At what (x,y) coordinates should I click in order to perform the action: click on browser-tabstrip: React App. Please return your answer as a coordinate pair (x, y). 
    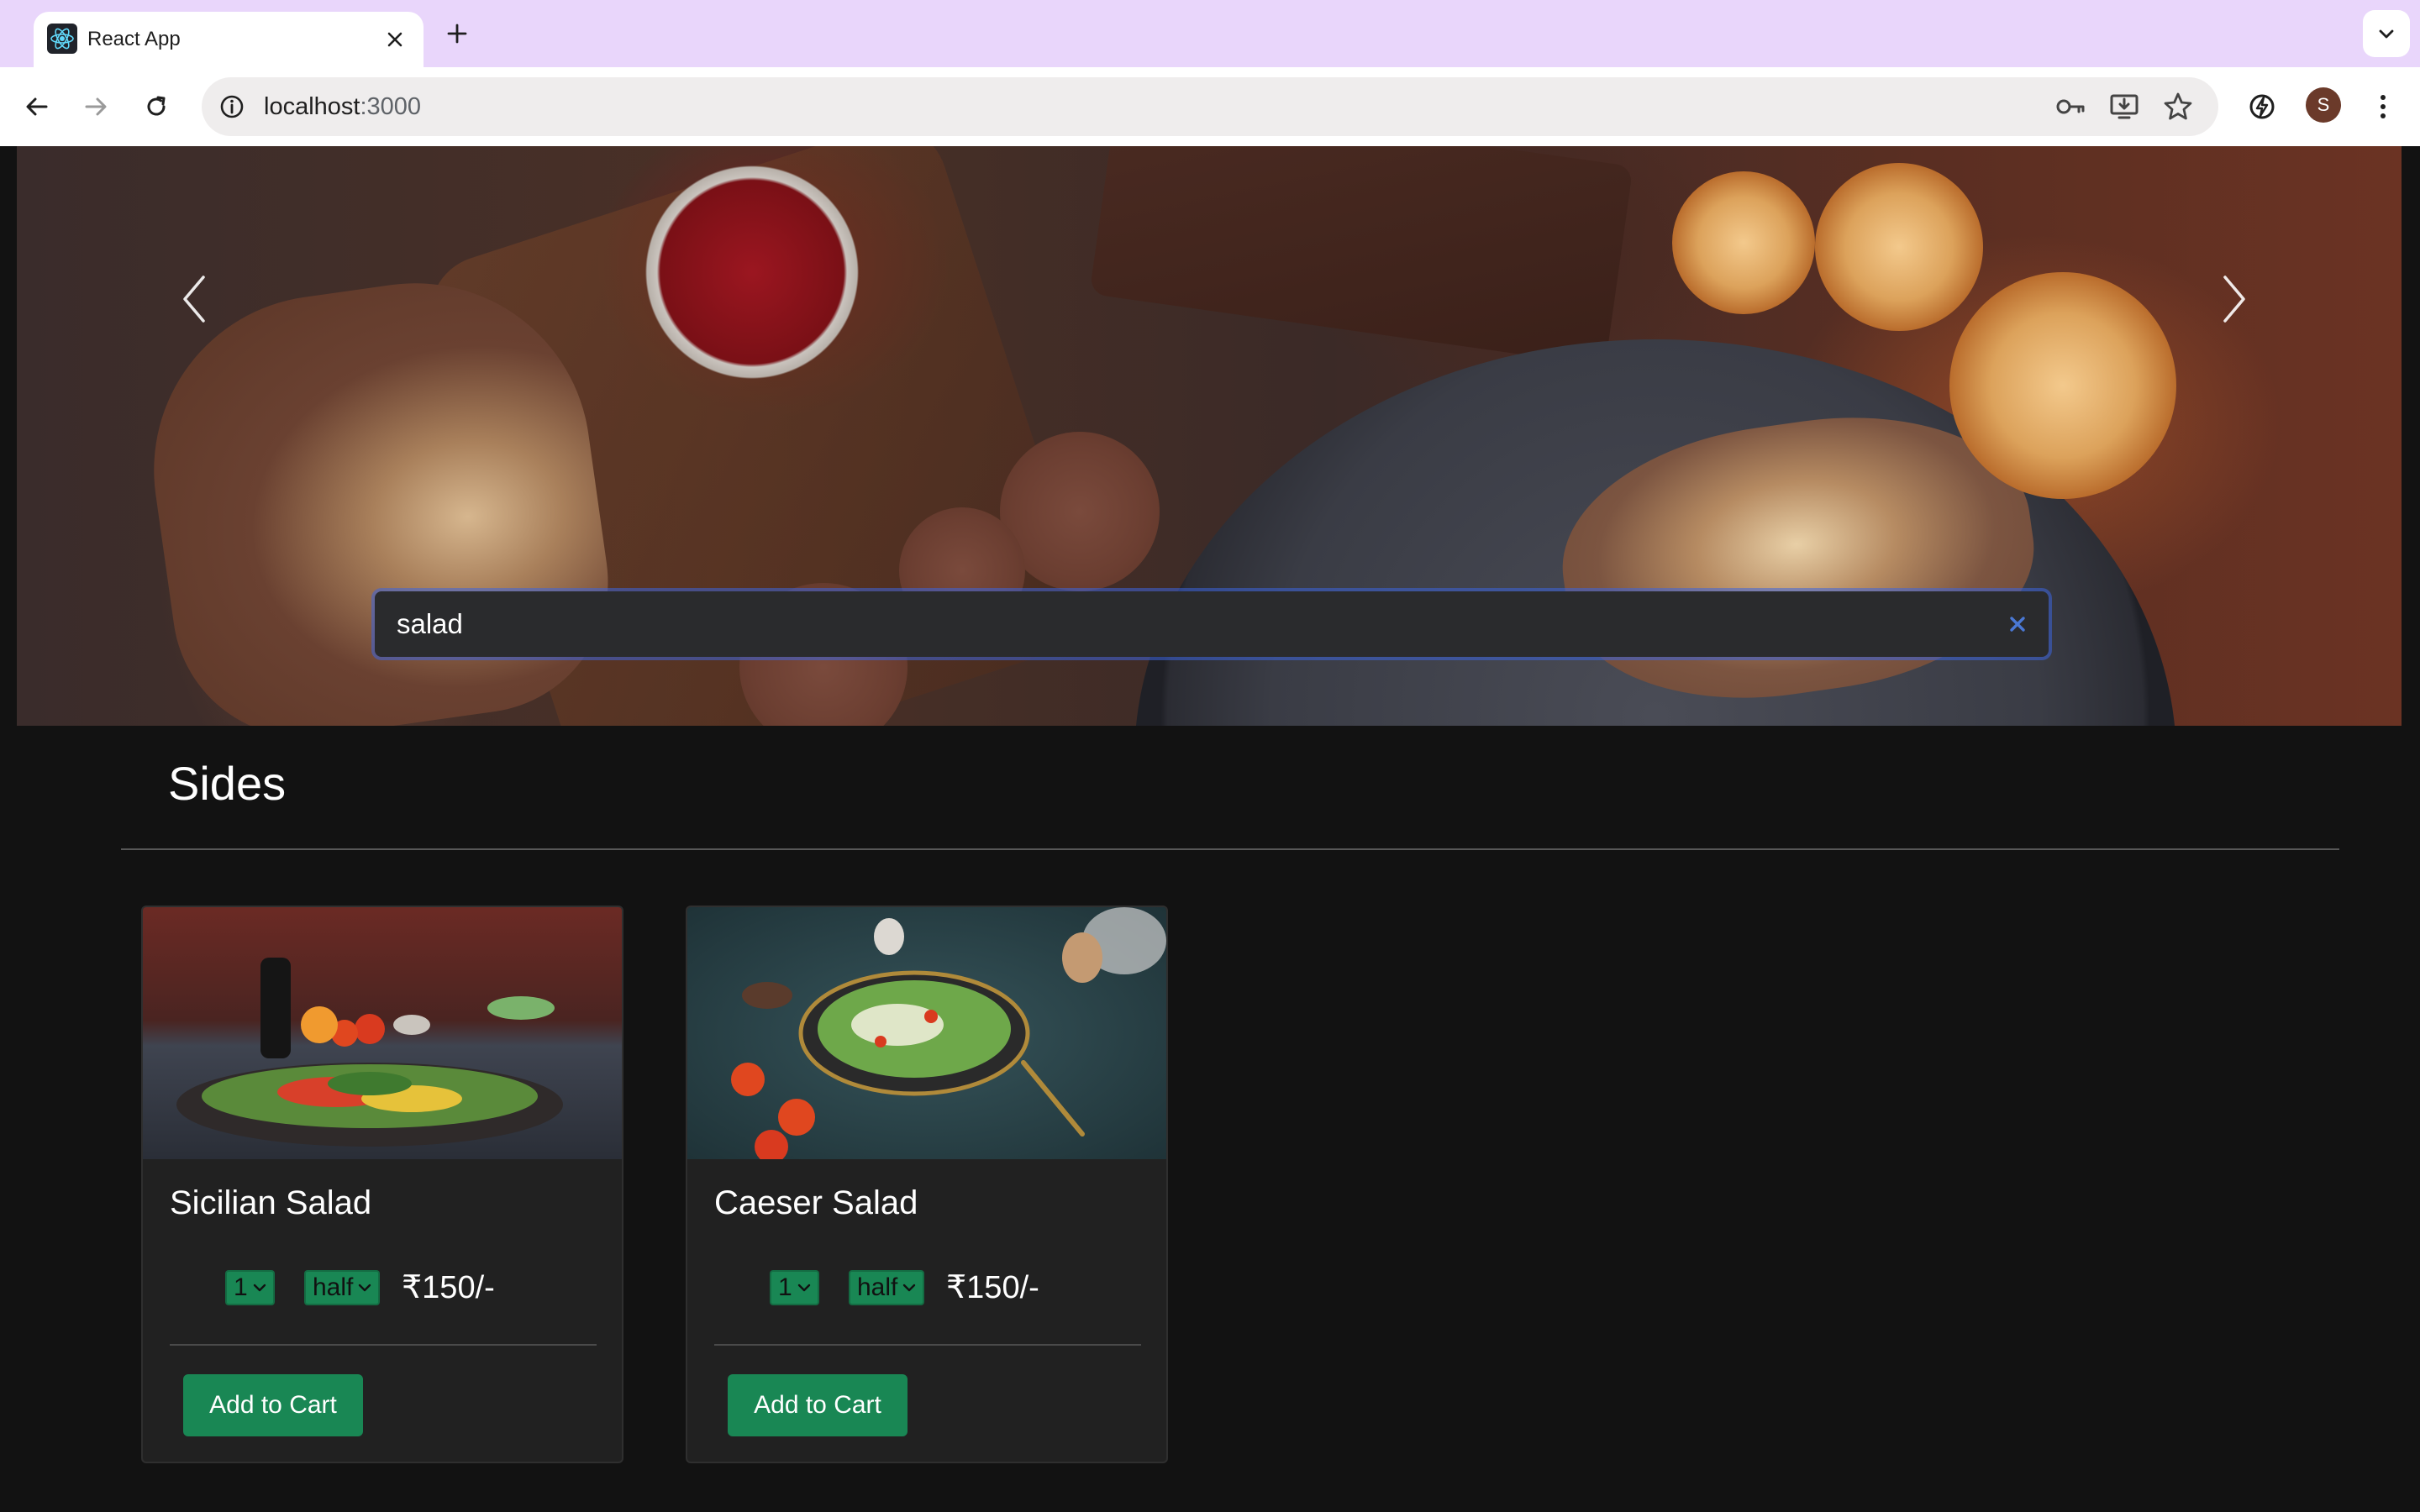
    Looking at the image, I should click on (1210, 33).